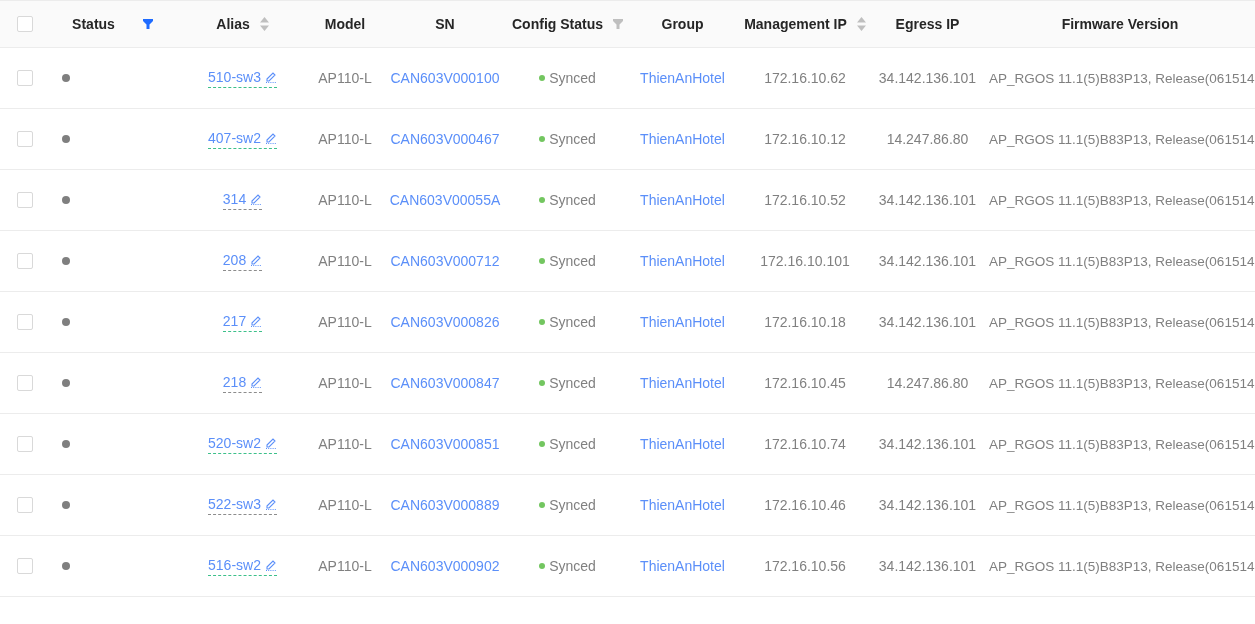 The width and height of the screenshot is (1255, 624). I want to click on sn-link: CAN603V000851, so click(445, 444).